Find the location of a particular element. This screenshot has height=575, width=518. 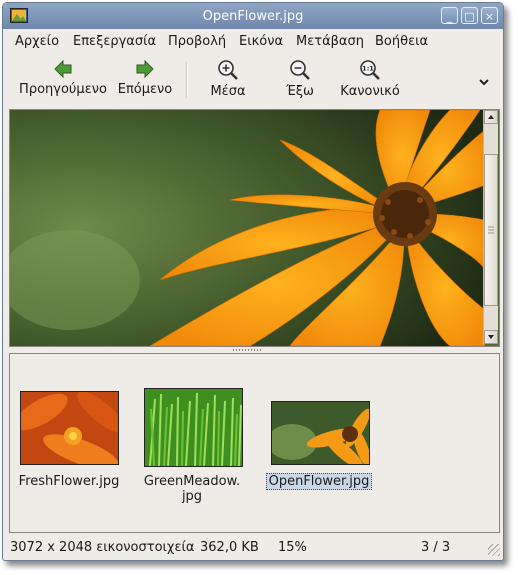

status-position: 3 / 3 is located at coordinates (436, 547).